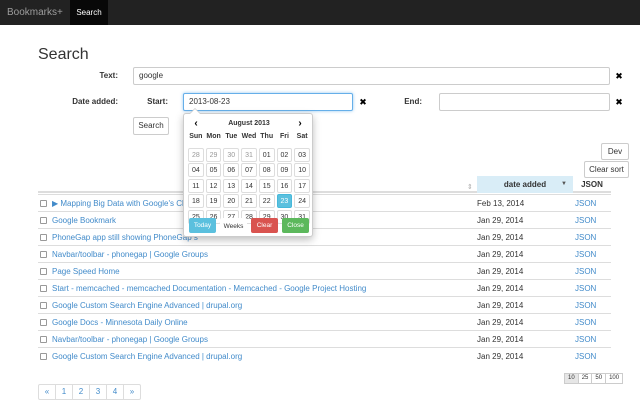  What do you see at coordinates (132, 392) in the screenshot?
I see `page-next: »` at bounding box center [132, 392].